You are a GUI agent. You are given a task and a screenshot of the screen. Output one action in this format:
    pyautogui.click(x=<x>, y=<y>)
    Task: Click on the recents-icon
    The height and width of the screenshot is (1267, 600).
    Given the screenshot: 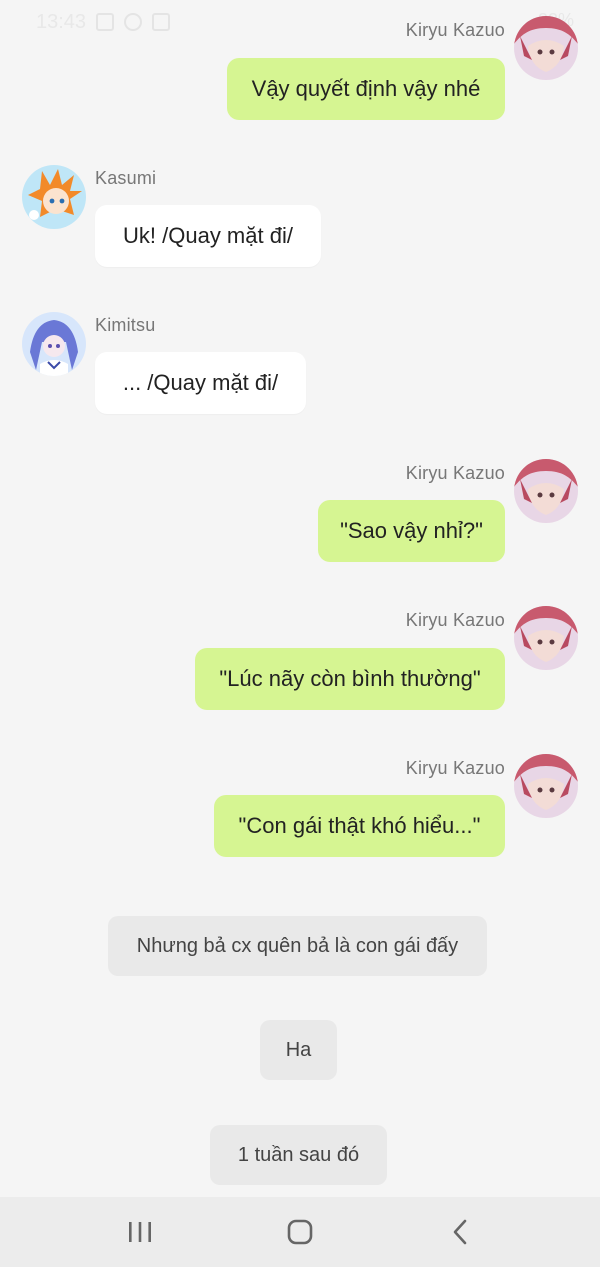 What is the action you would take?
    pyautogui.click(x=140, y=1232)
    